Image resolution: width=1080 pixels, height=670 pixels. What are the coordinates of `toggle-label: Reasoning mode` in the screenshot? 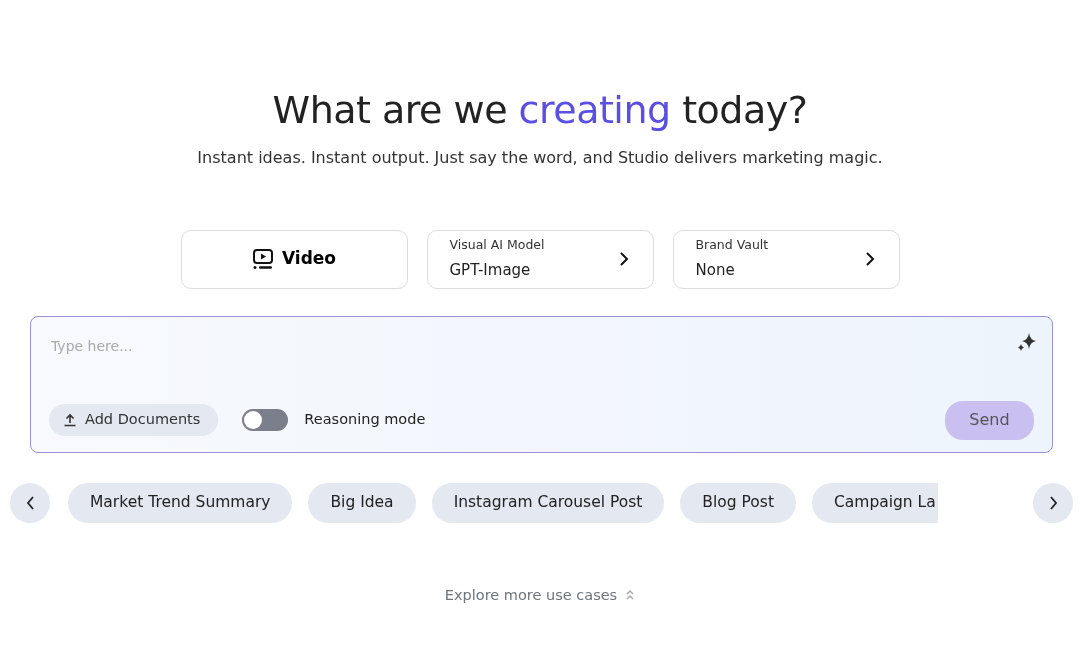 It's located at (365, 420).